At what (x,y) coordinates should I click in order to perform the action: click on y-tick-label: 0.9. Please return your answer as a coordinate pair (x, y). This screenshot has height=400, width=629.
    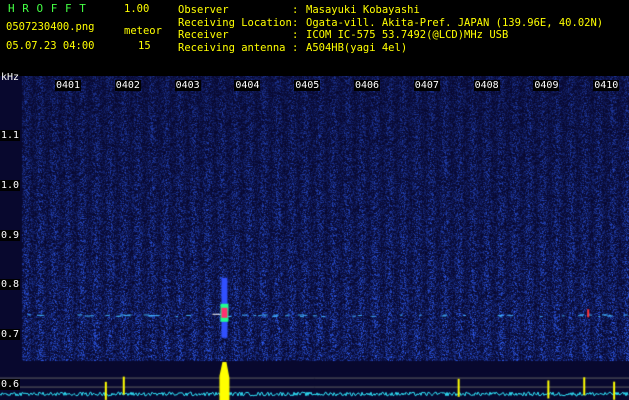
    Looking at the image, I should click on (10, 235).